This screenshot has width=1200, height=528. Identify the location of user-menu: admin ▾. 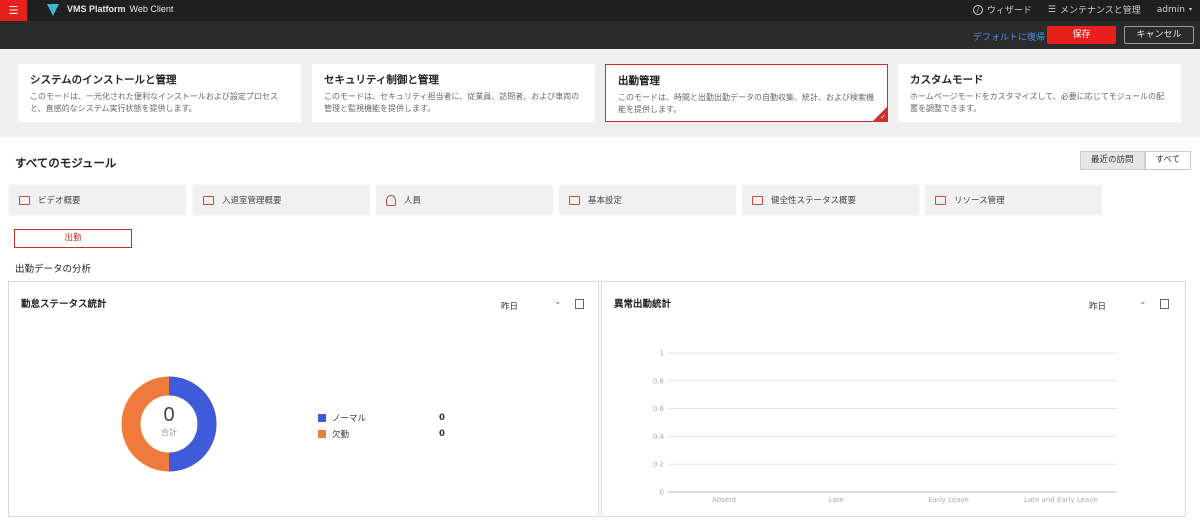
(1174, 10).